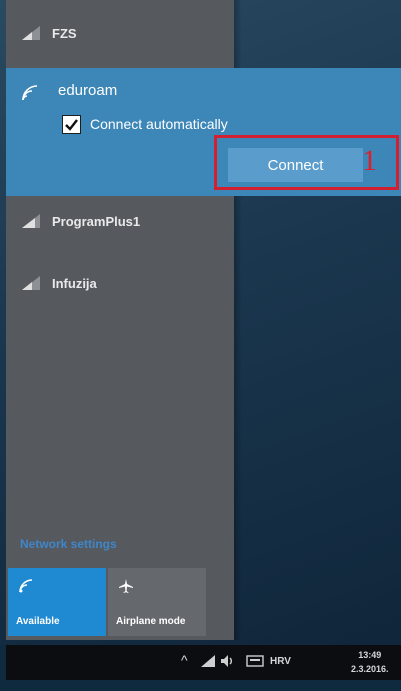 Image resolution: width=401 pixels, height=691 pixels. I want to click on input-language-indicator: HRV, so click(280, 673).